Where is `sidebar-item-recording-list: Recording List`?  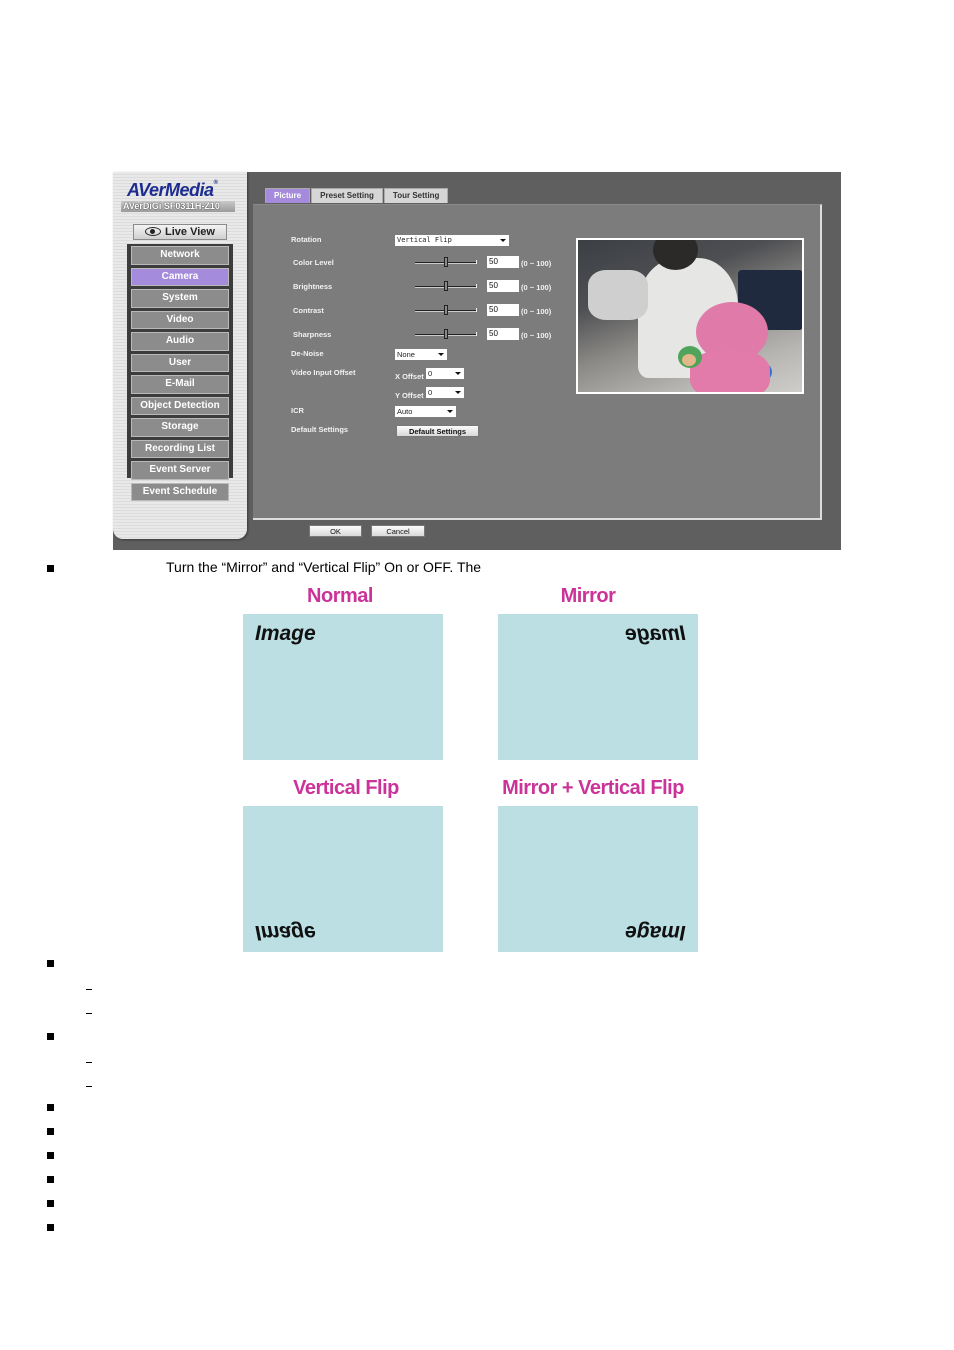
sidebar-item-recording-list: Recording List is located at coordinates (180, 448).